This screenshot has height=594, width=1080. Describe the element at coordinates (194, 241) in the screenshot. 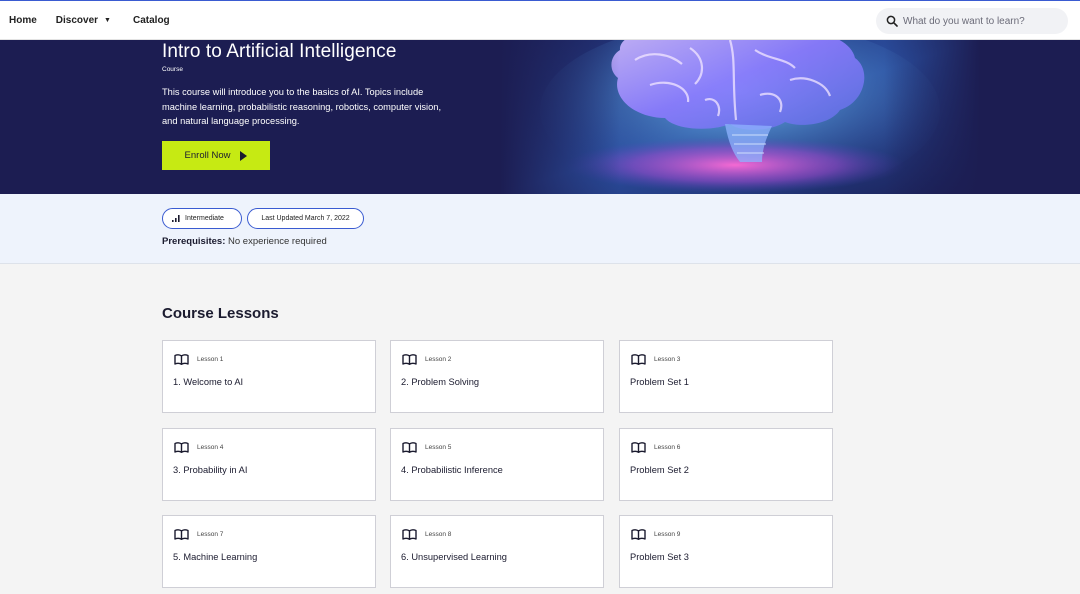

I see `prerequisites-label: Prerequisites:` at that location.